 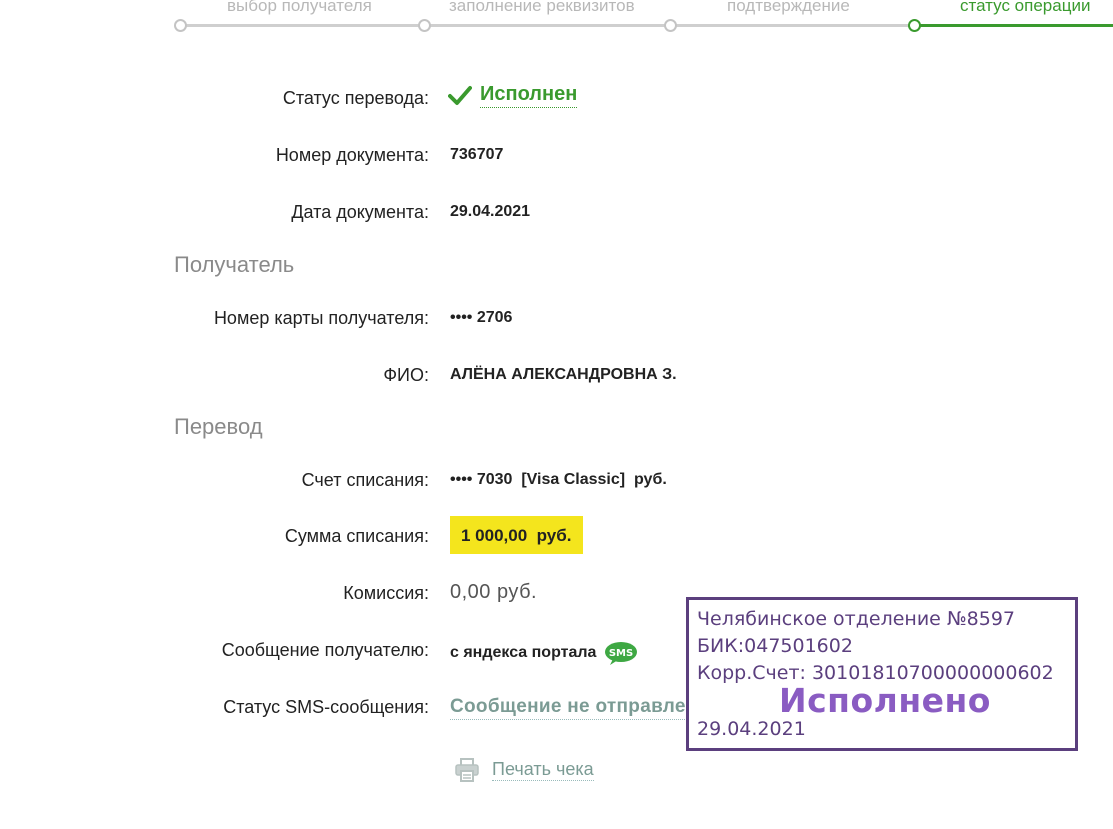 I want to click on row-document-date: Дата документа: 29.04.2021, so click(x=556, y=212).